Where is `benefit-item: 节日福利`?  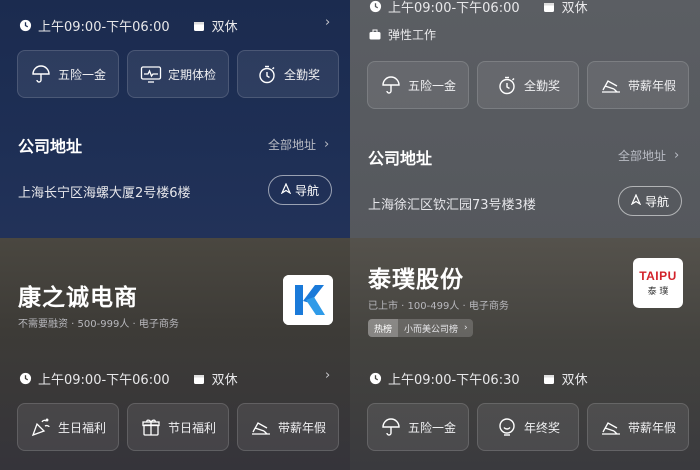
benefit-item: 节日福利 is located at coordinates (178, 427).